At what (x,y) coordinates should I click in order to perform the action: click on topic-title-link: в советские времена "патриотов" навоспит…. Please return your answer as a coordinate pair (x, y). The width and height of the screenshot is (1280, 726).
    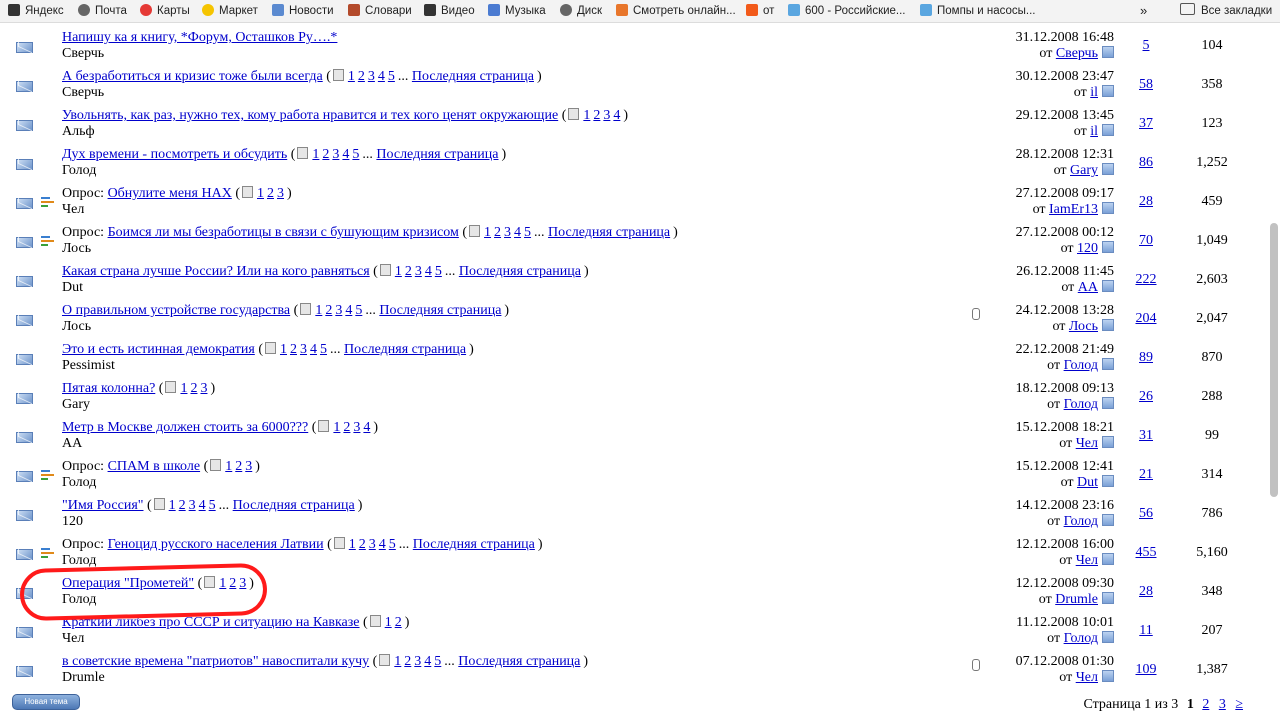
    Looking at the image, I should click on (215, 661).